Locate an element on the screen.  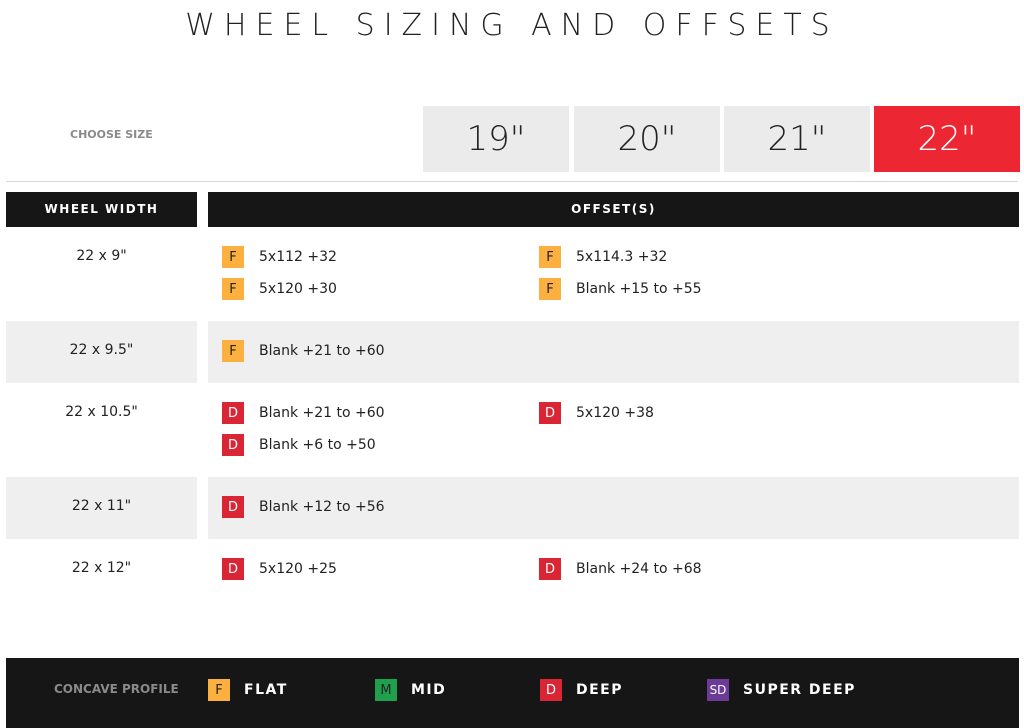
table-row: 22 x 11" D Blank +12 to +56 is located at coordinates (512, 508).